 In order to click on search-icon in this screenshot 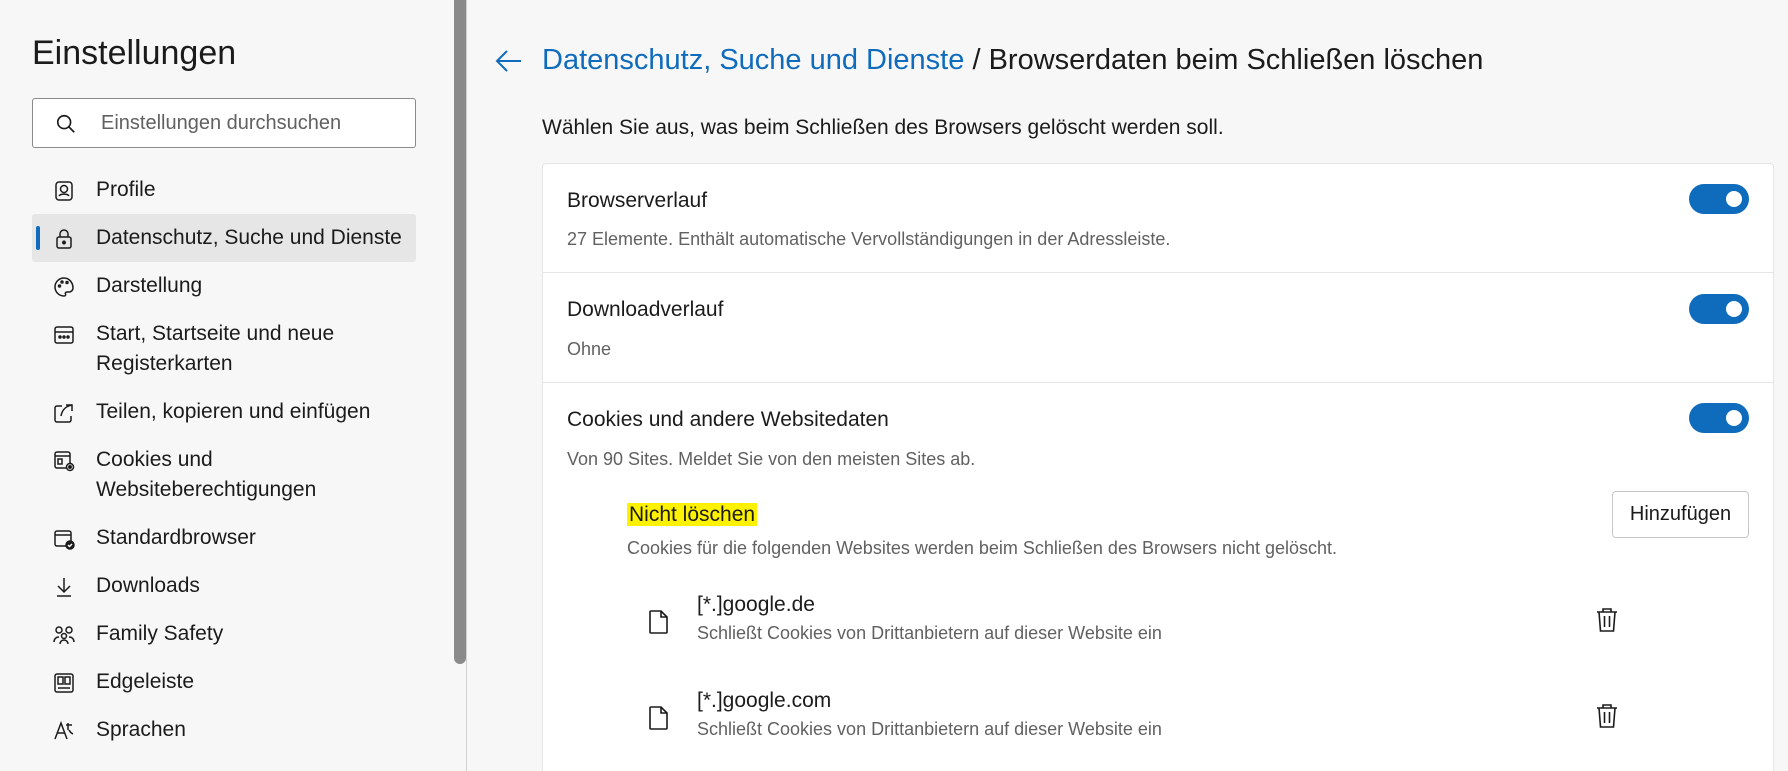, I will do `click(65, 123)`.